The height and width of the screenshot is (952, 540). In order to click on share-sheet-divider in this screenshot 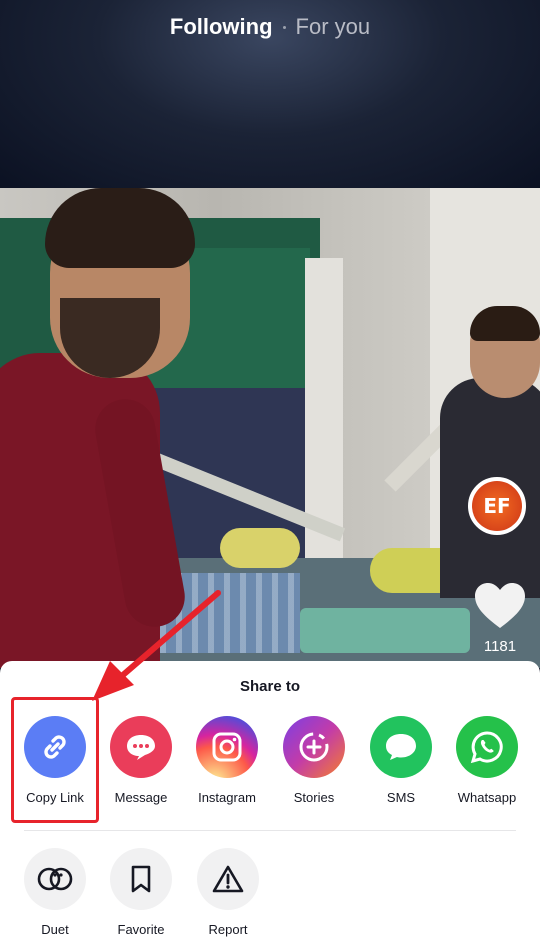, I will do `click(270, 830)`.